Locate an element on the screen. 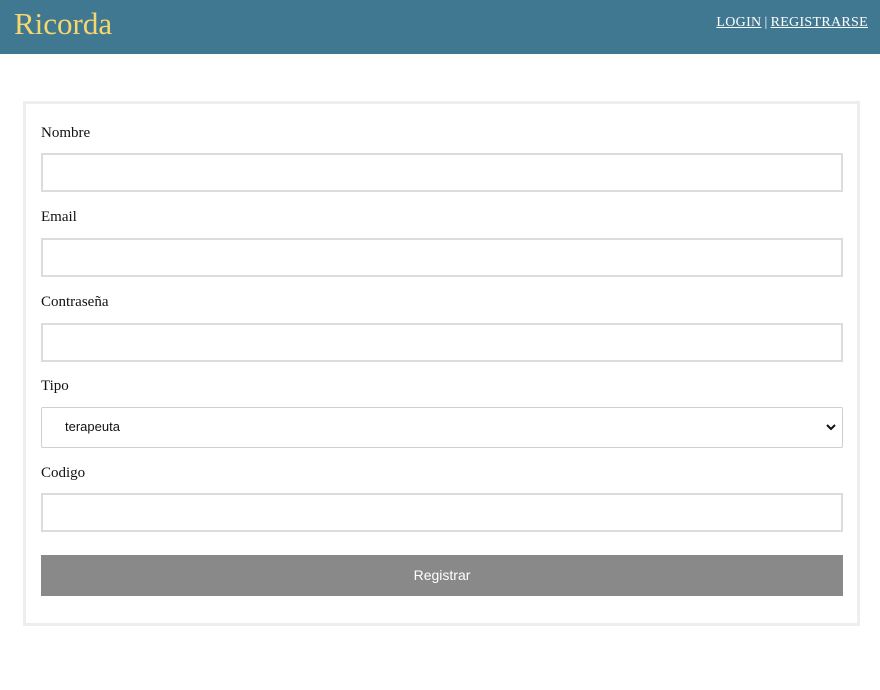  nombre-field is located at coordinates (442, 172).